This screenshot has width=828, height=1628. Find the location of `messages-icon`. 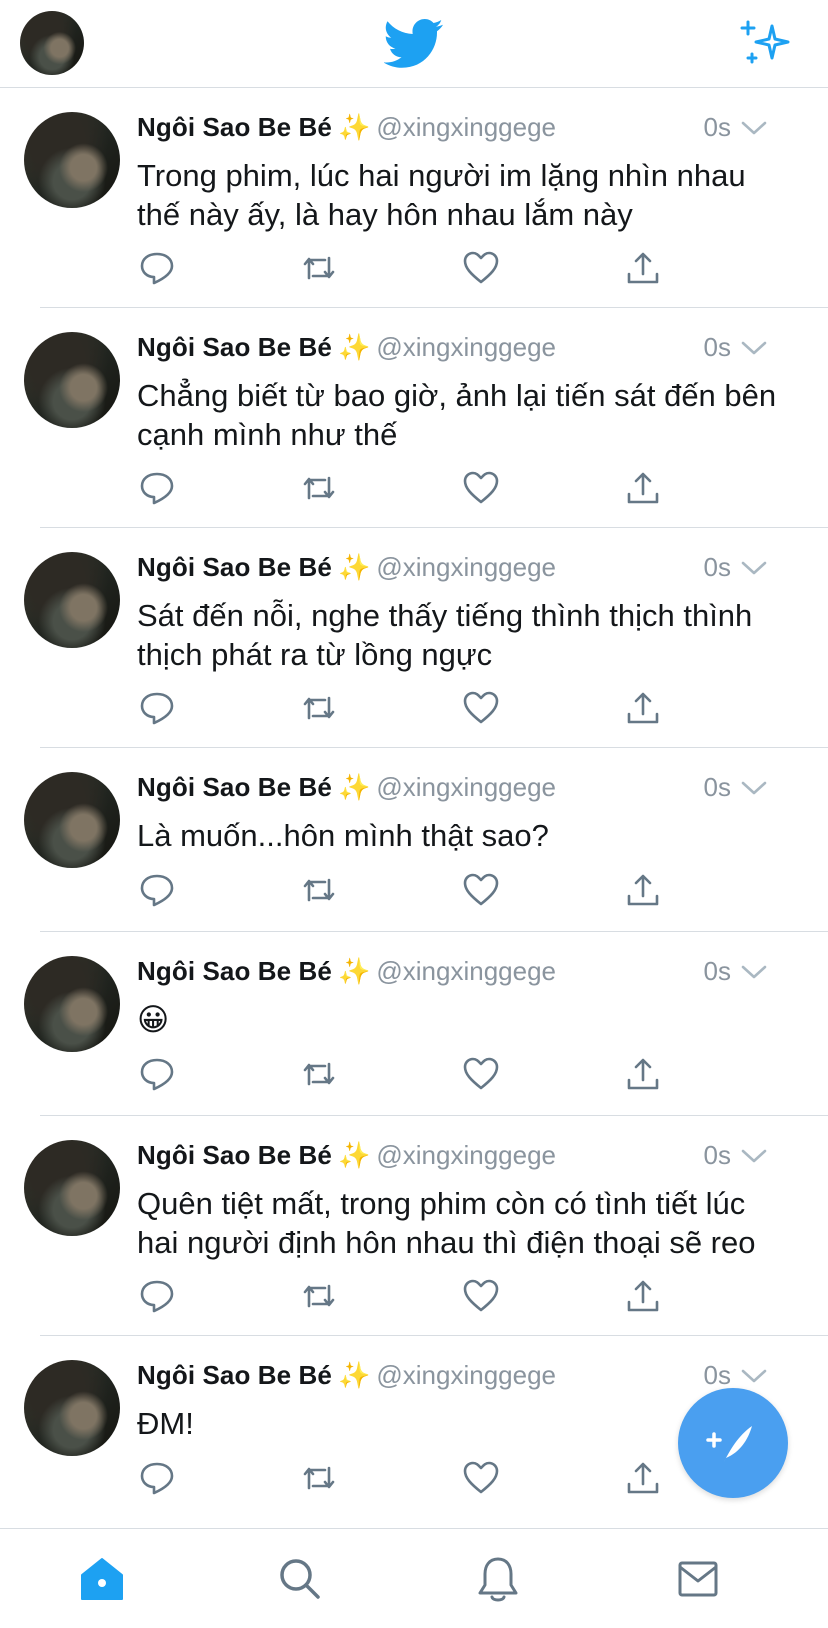

messages-icon is located at coordinates (698, 1579).